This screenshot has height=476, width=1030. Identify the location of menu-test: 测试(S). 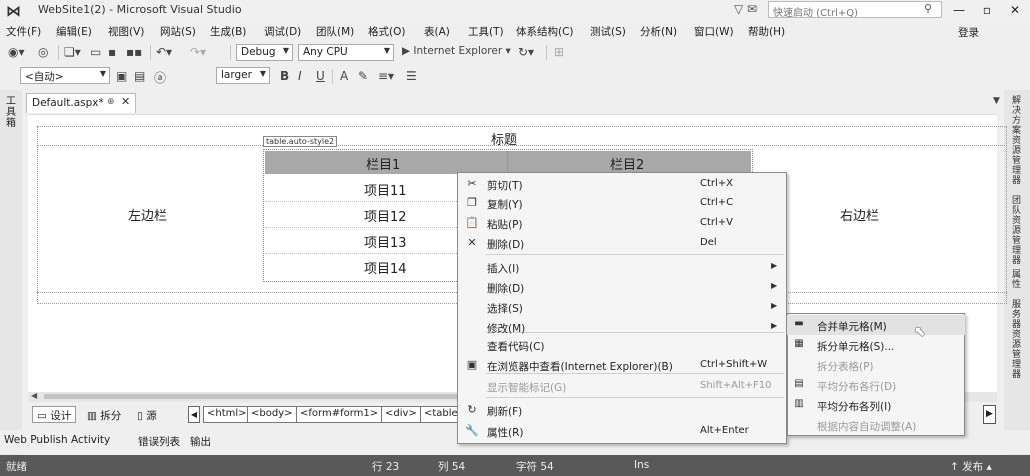
(608, 31).